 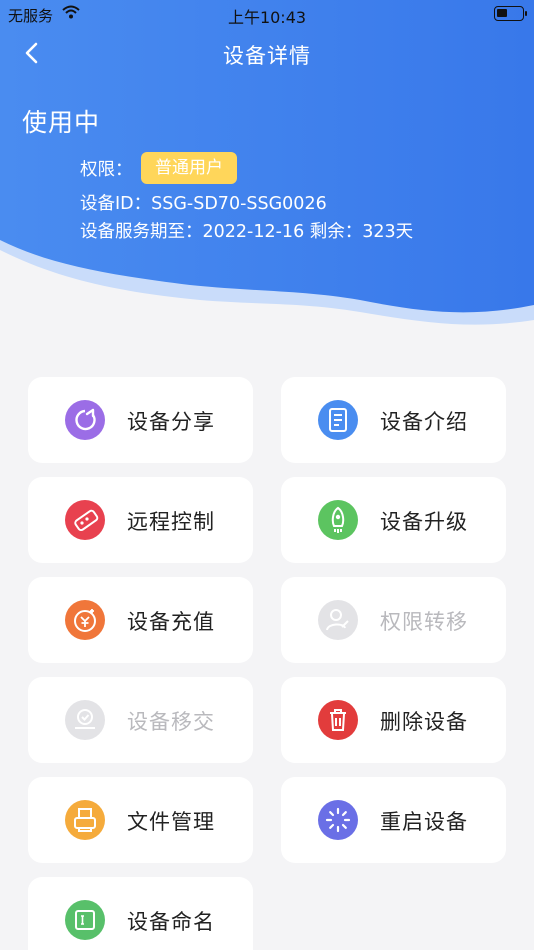 I want to click on service-expiry: 设备服务期至：2022-12-16 剩余：323天, so click(x=247, y=232).